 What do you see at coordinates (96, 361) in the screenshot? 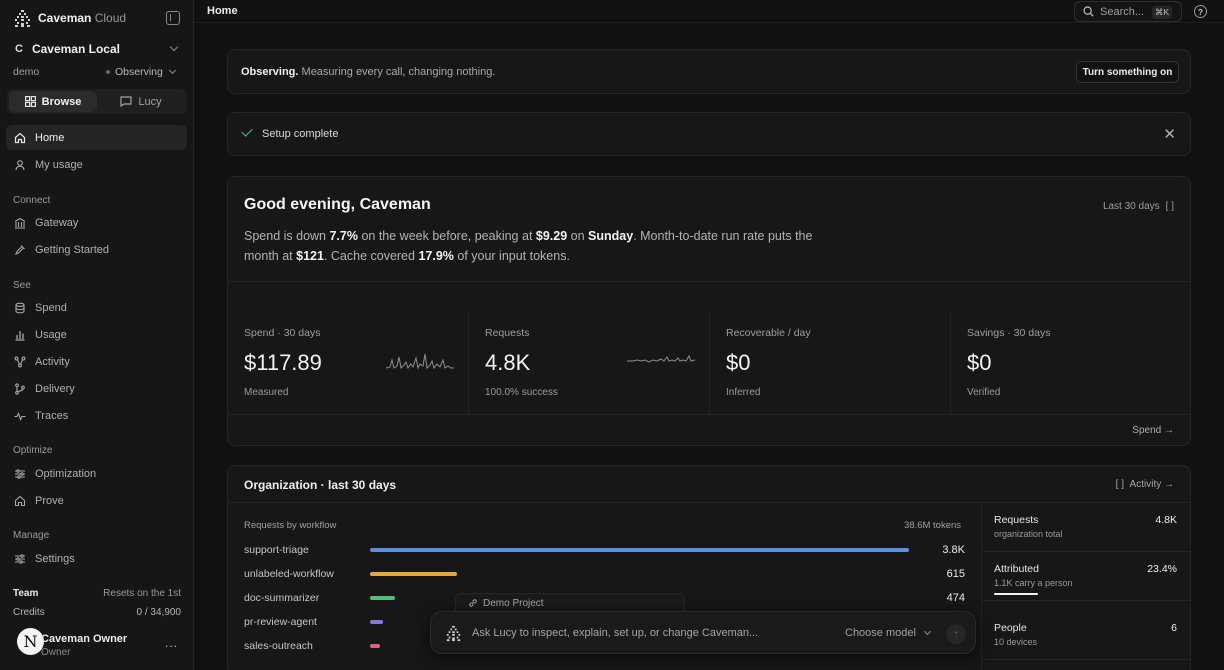
I see `sidebar-item-activity: Activity` at bounding box center [96, 361].